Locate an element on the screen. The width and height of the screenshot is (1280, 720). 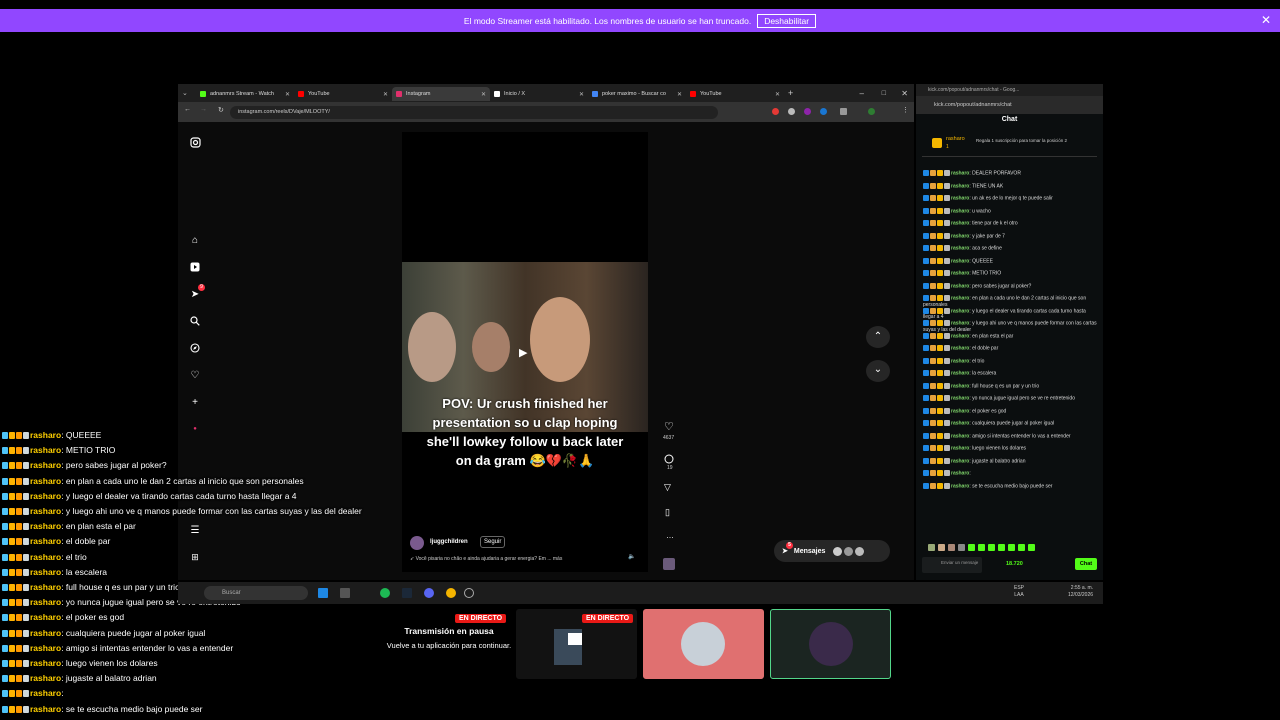
menu-icon: ⋮ is located at coordinates (905, 110).